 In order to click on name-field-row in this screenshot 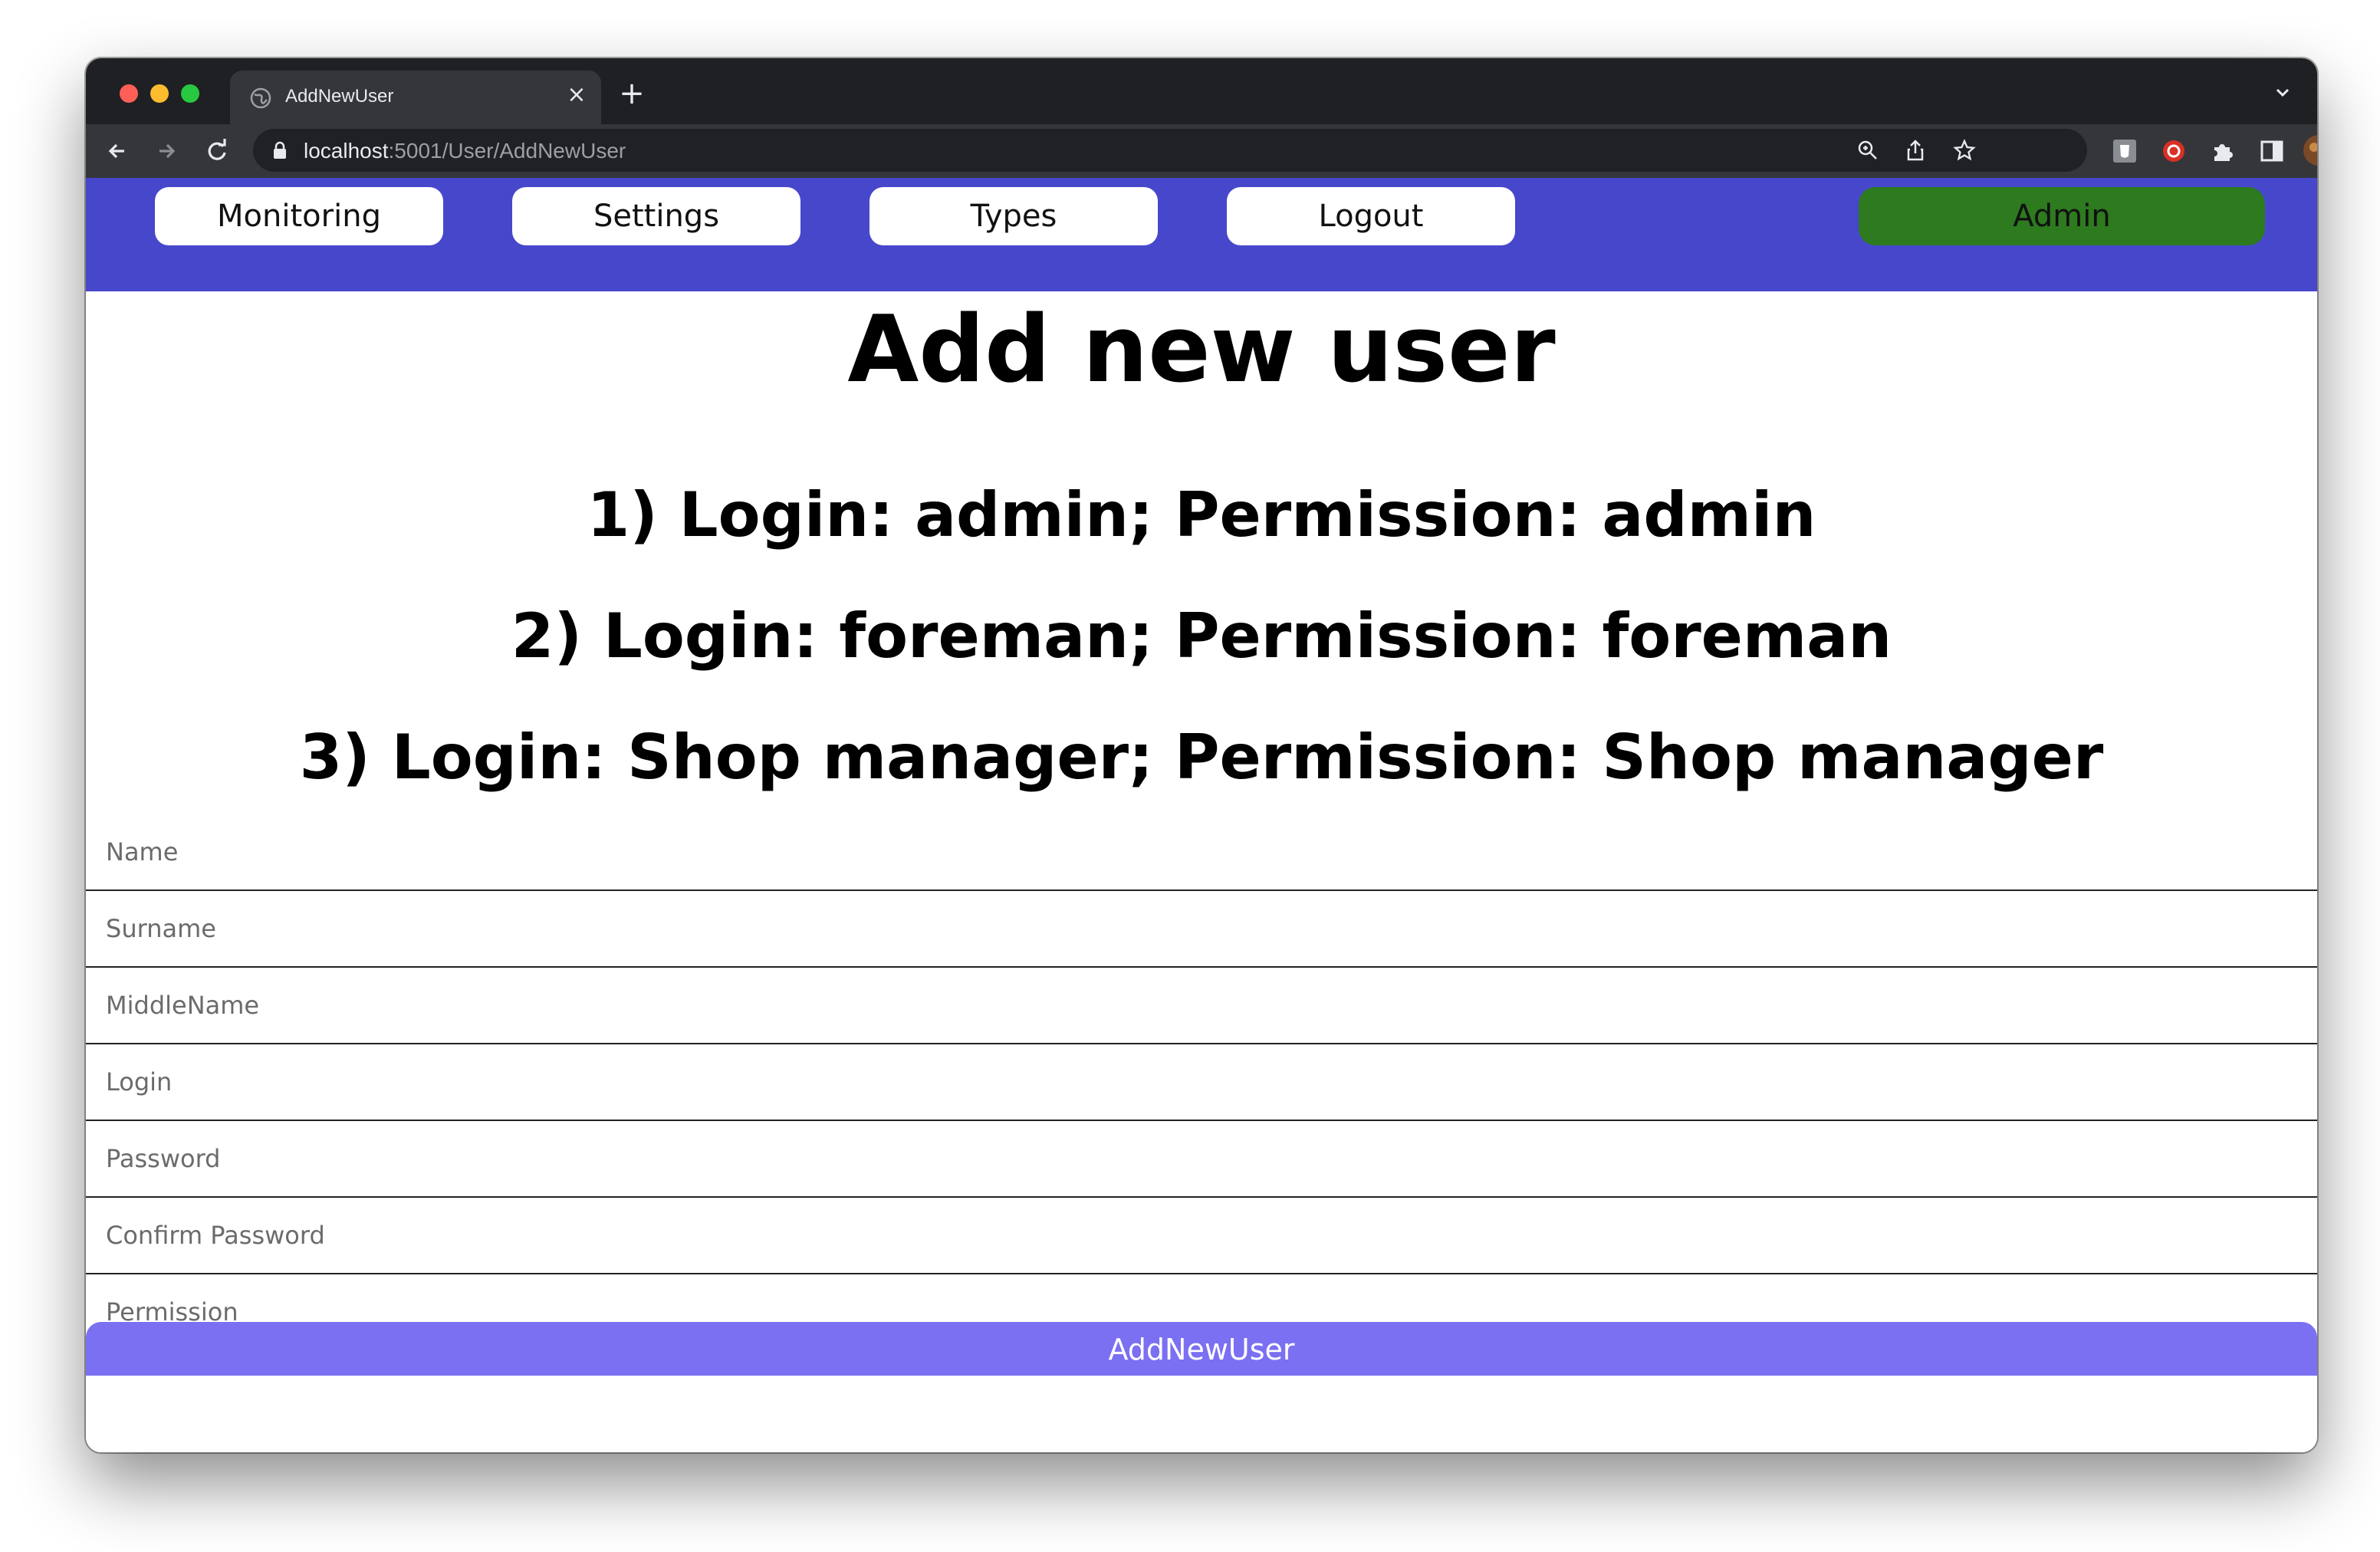, I will do `click(1202, 852)`.